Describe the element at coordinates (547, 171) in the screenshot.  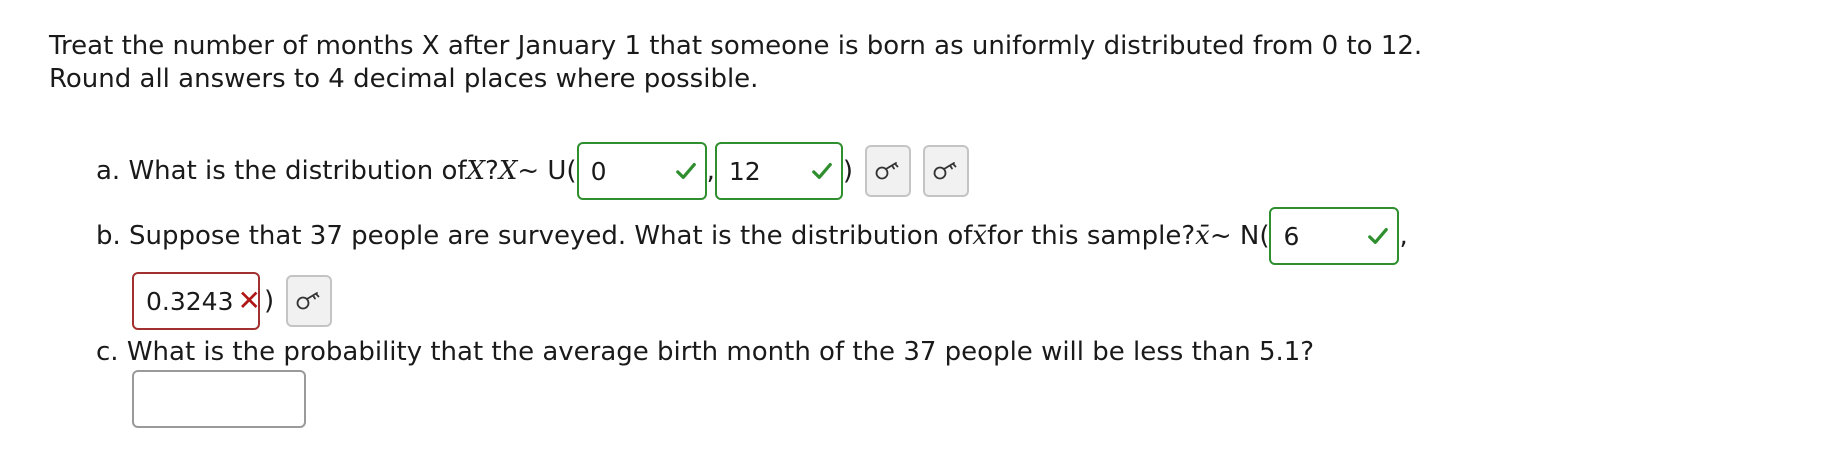
I see `part-a-tilde: ~ U(` at that location.